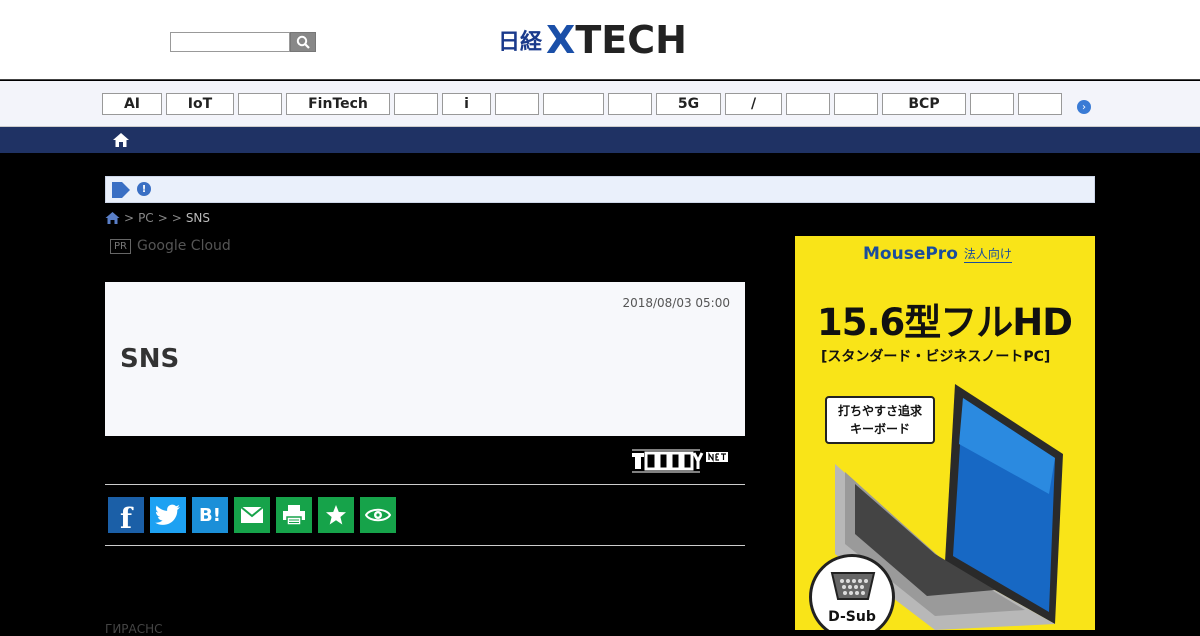 Image resolution: width=1200 pixels, height=636 pixels. Describe the element at coordinates (688, 104) in the screenshot. I see `topic-tag: 5G` at that location.